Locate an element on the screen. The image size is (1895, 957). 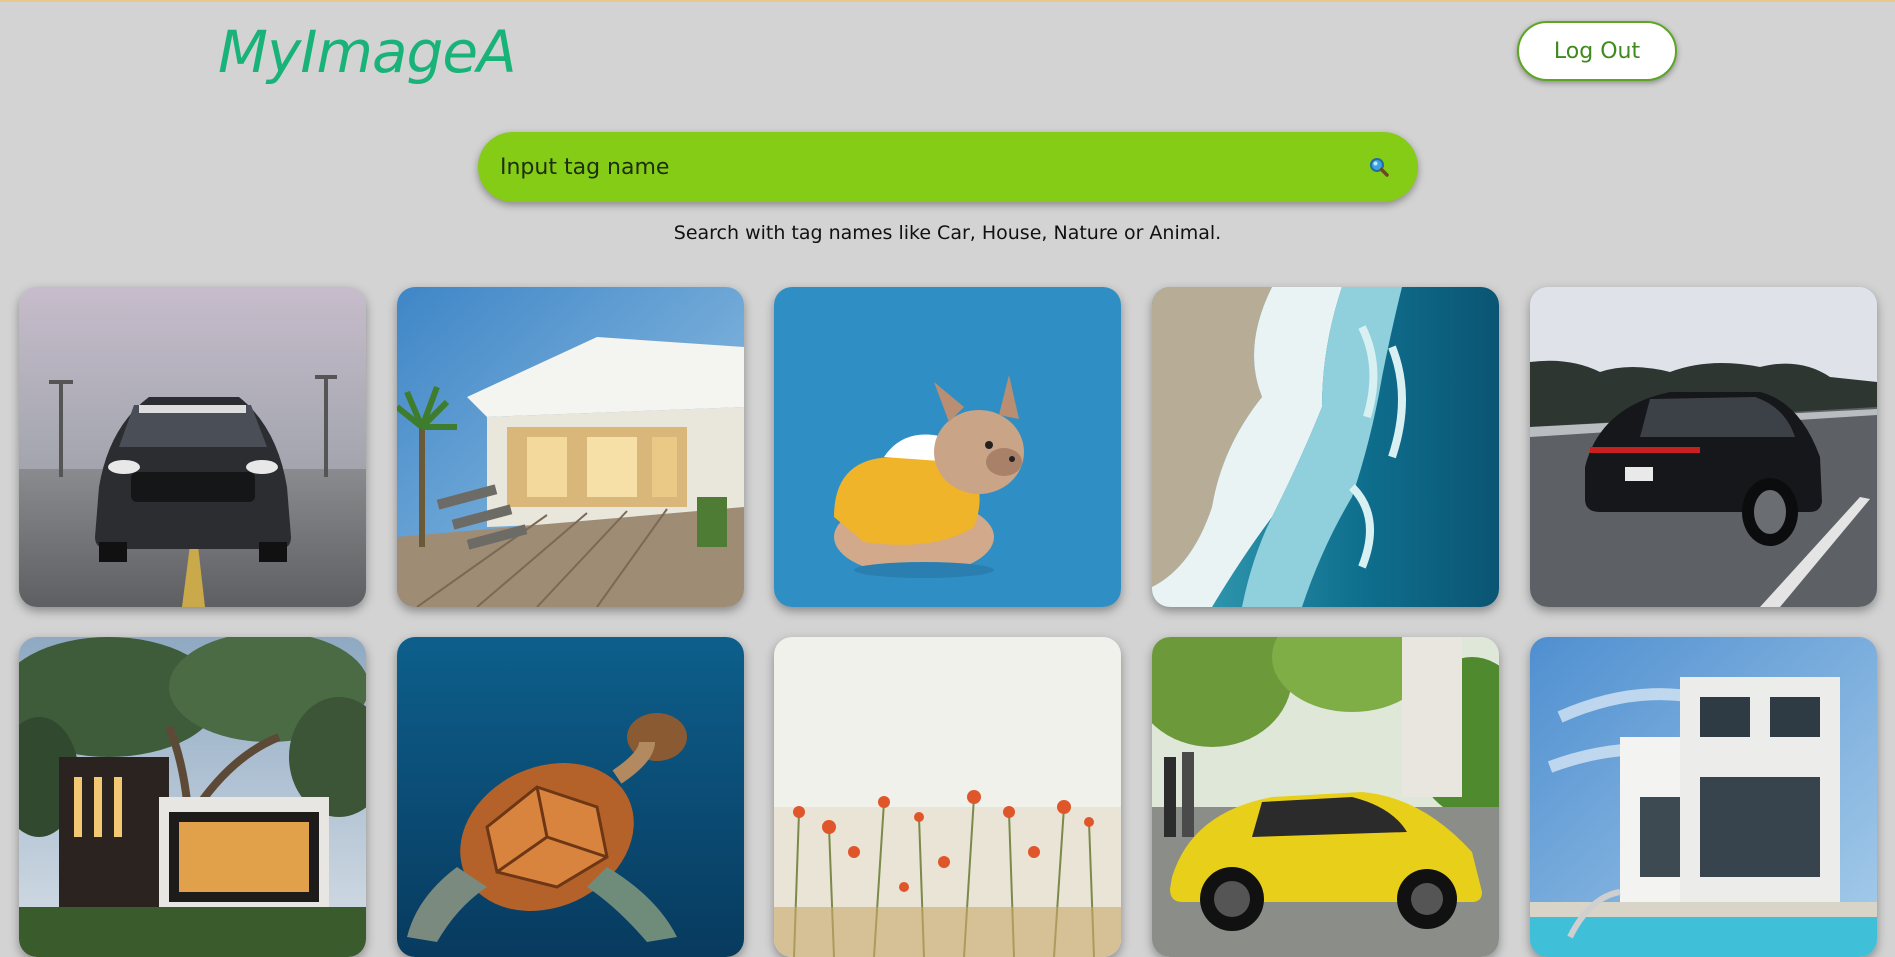
gallery-image-poppy-field is located at coordinates (947, 797).